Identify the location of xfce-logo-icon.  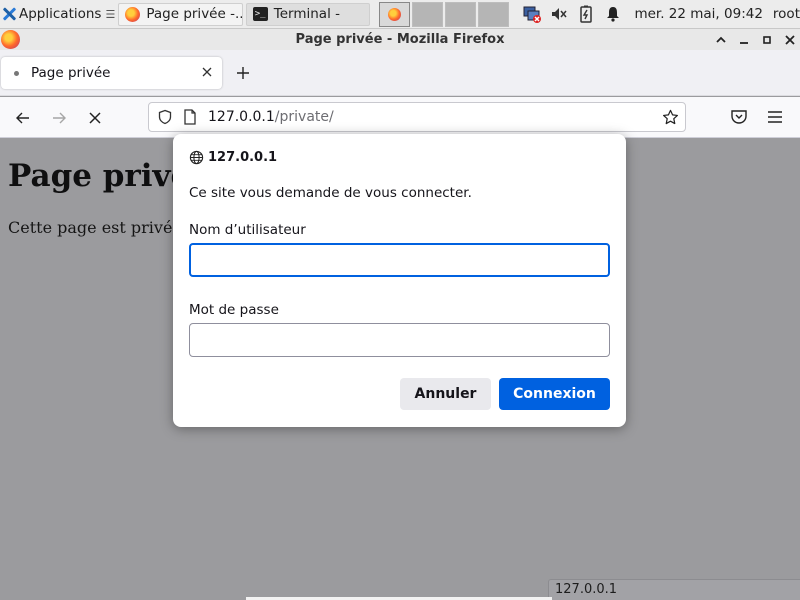
(9, 14).